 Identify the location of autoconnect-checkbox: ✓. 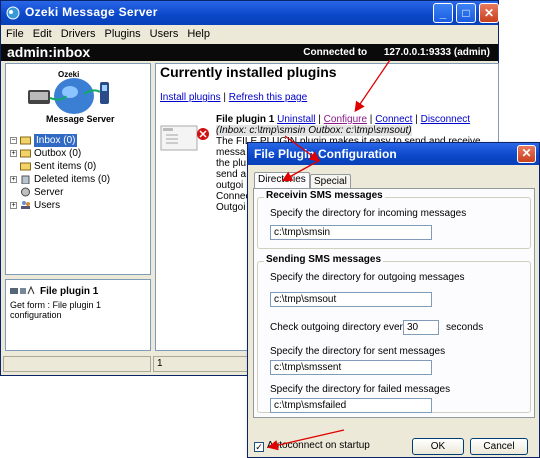
(259, 447).